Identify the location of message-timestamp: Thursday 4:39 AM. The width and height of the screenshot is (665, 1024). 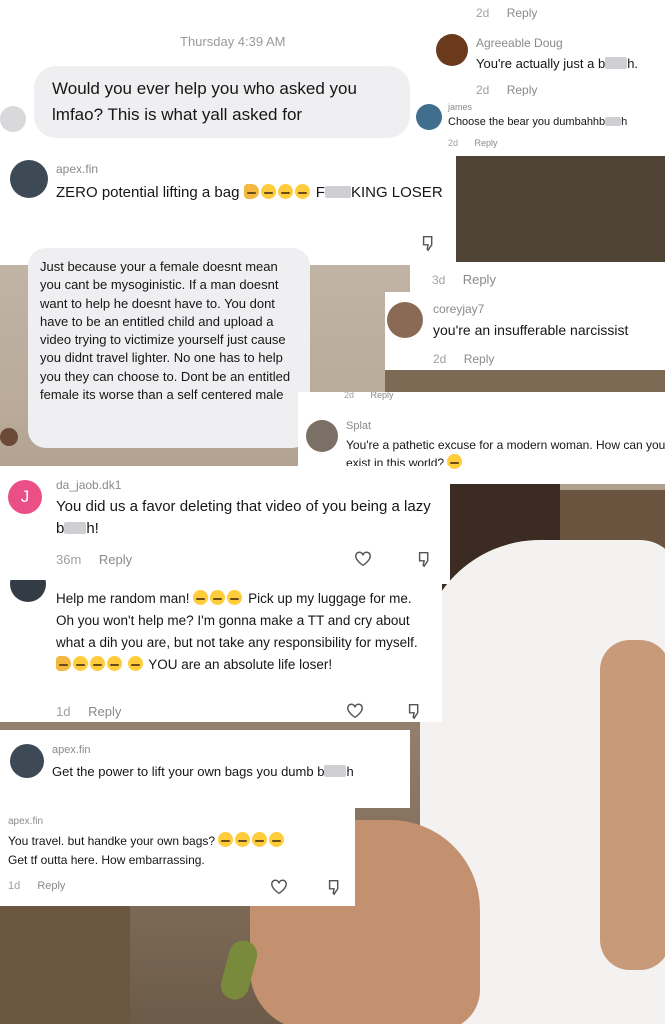
(233, 41).